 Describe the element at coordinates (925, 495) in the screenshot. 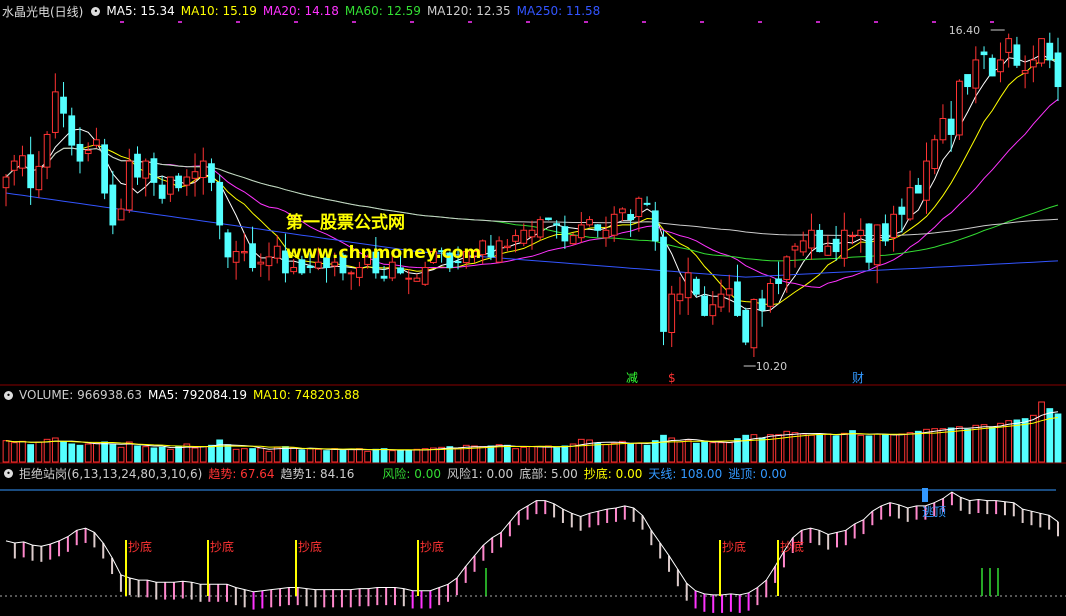

I see `escape-marker` at that location.